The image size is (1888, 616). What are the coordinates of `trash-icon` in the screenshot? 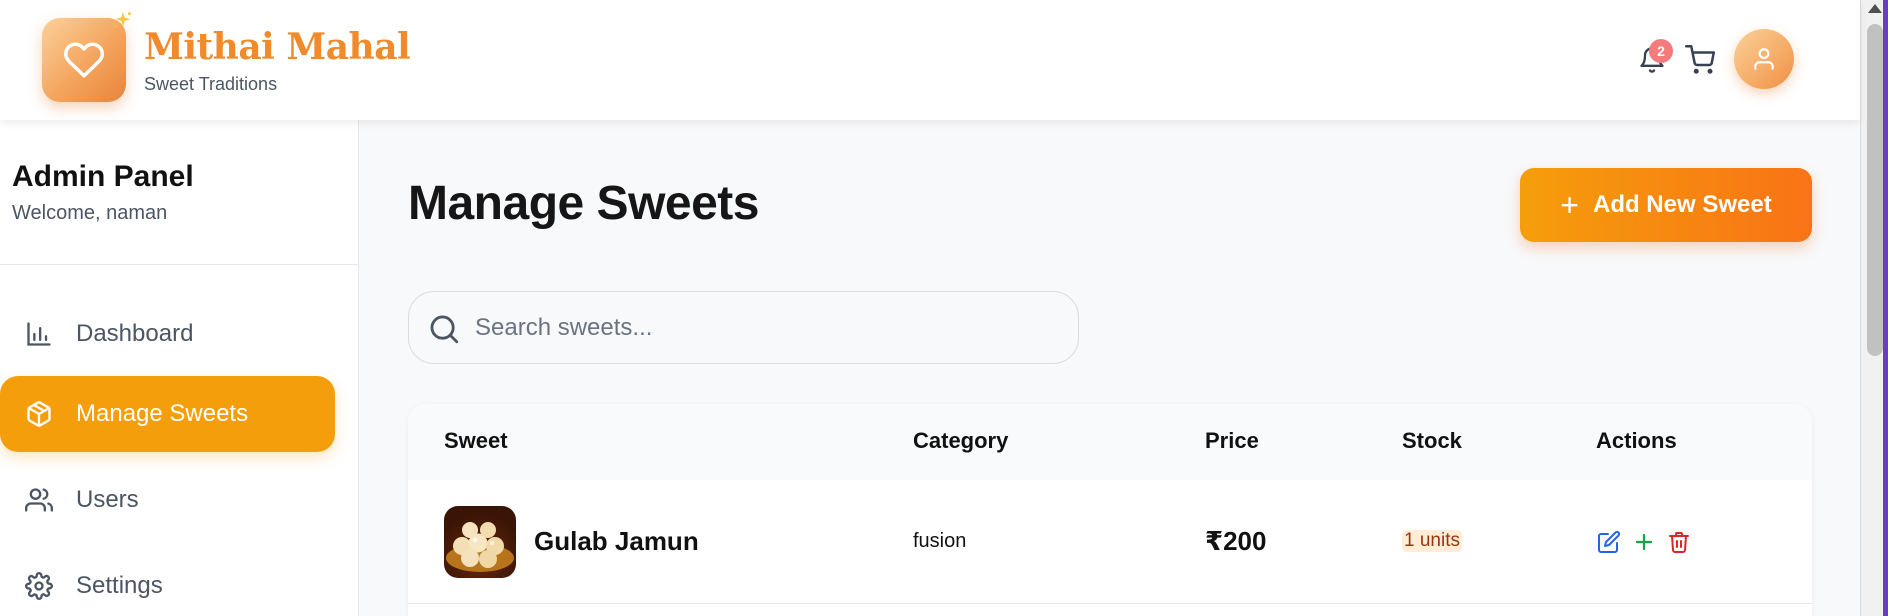 It's located at (1679, 542).